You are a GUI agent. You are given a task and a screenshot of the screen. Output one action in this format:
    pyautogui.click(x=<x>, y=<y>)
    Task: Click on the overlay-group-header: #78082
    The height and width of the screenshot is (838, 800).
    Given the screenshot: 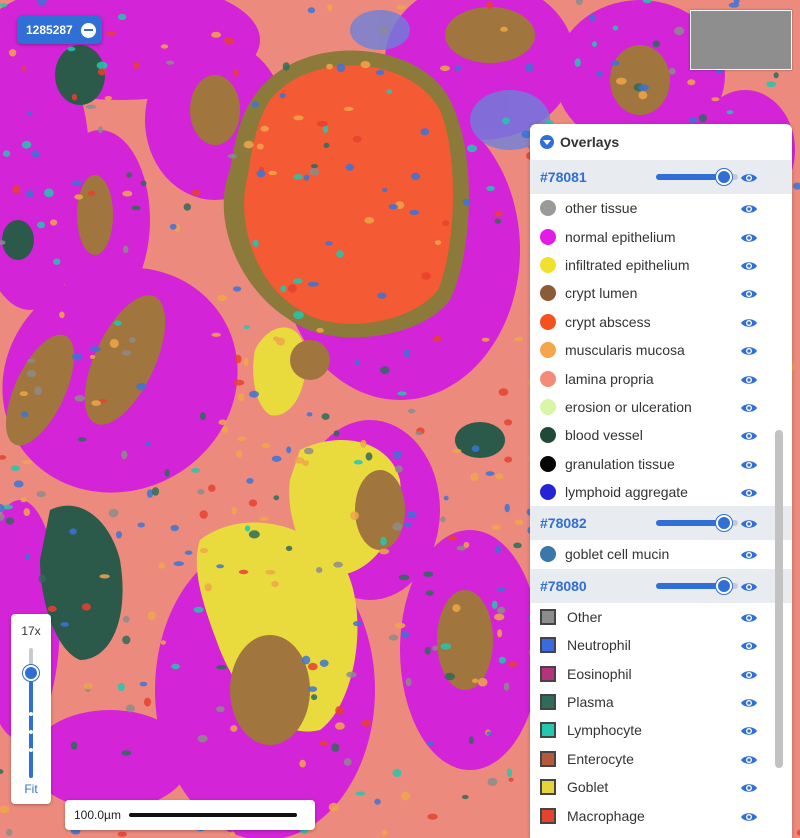 What is the action you would take?
    pyautogui.click(x=661, y=523)
    